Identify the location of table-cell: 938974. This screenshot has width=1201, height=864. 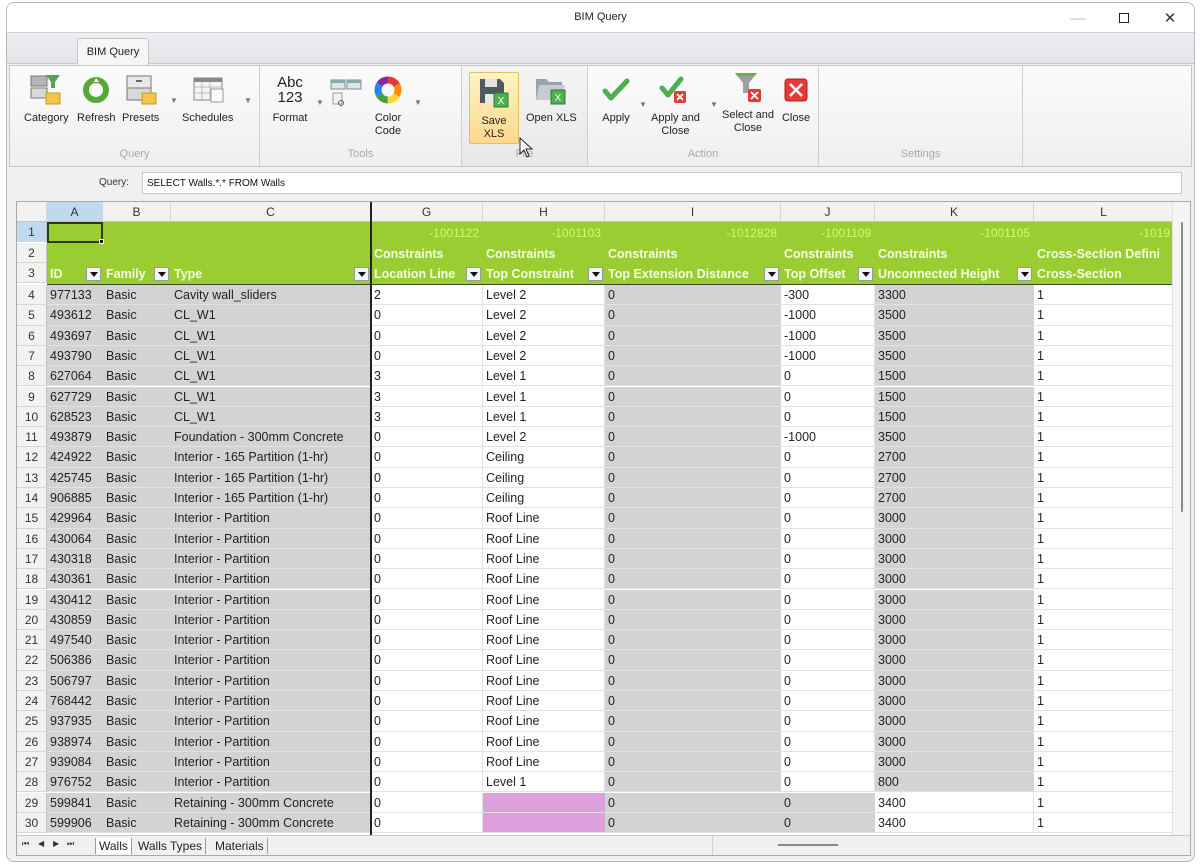
(75, 741).